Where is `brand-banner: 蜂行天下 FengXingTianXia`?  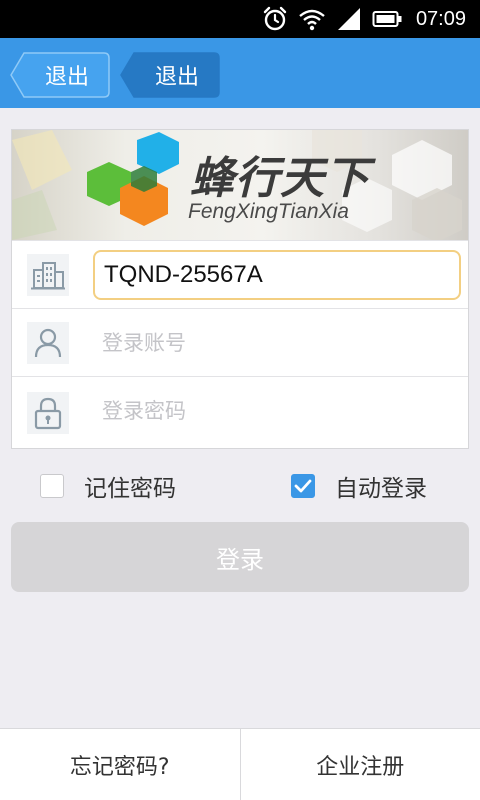
brand-banner: 蜂行天下 FengXingTianXia is located at coordinates (240, 185).